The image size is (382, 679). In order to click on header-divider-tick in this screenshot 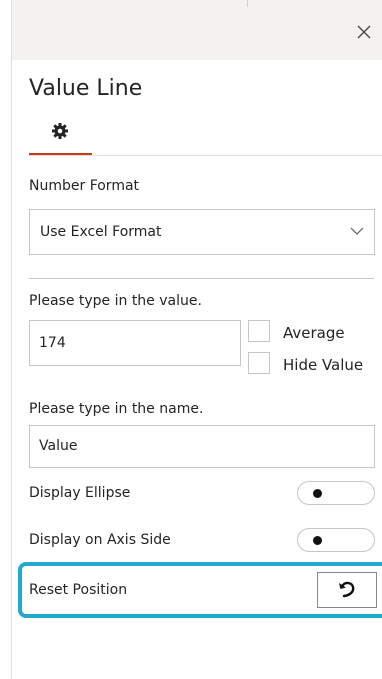, I will do `click(247, 3)`.